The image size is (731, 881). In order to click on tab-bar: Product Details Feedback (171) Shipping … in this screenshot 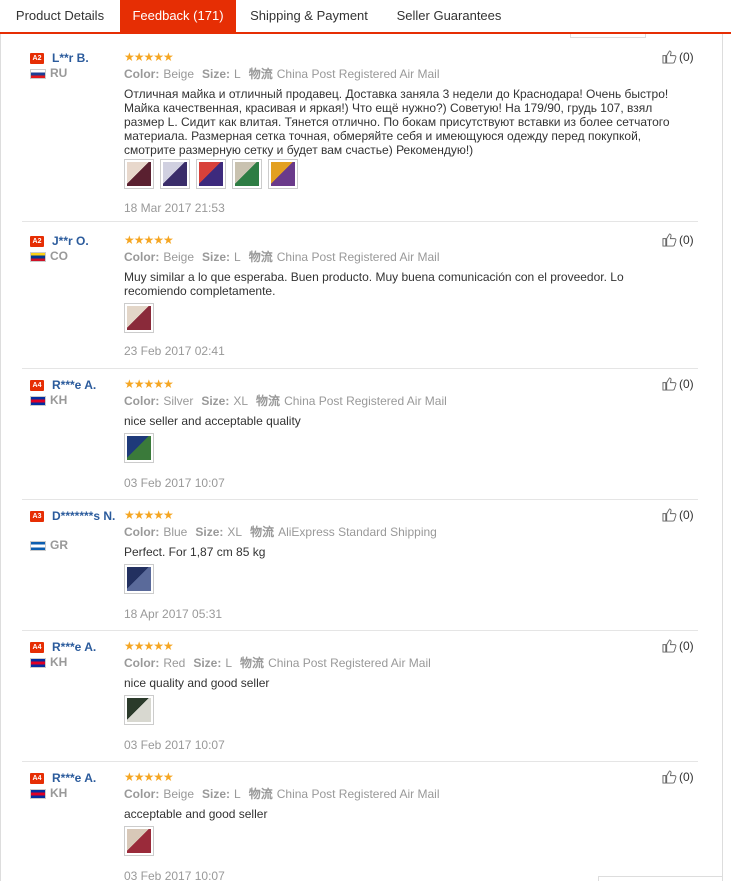, I will do `click(365, 17)`.